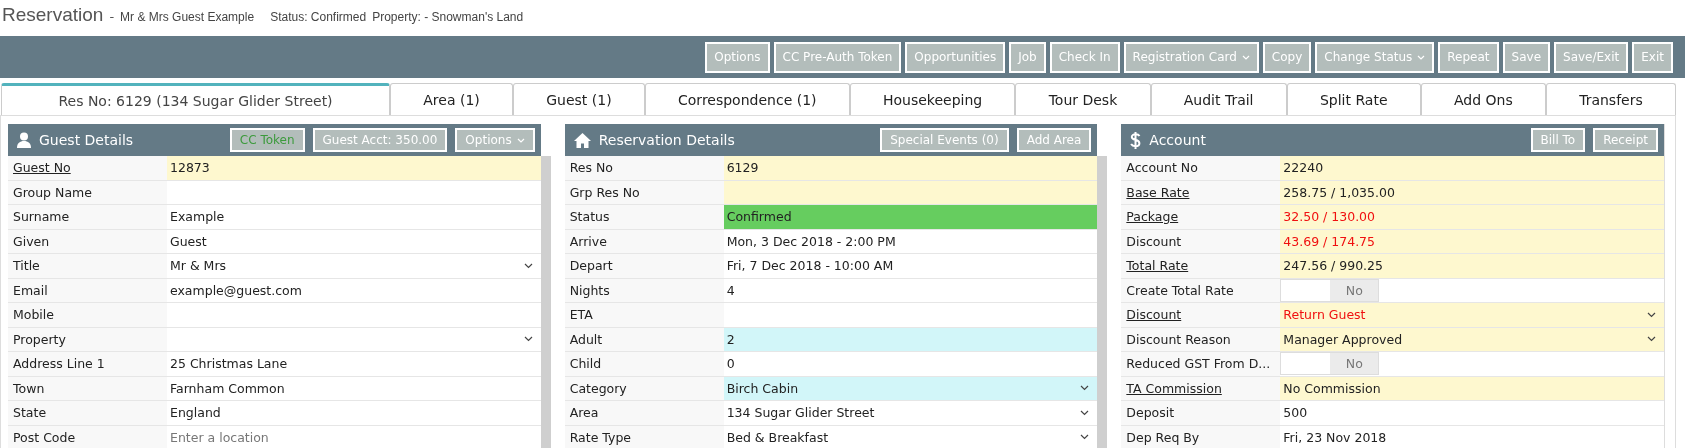 The width and height of the screenshot is (1685, 448). Describe the element at coordinates (910, 192) in the screenshot. I see `input-field` at that location.